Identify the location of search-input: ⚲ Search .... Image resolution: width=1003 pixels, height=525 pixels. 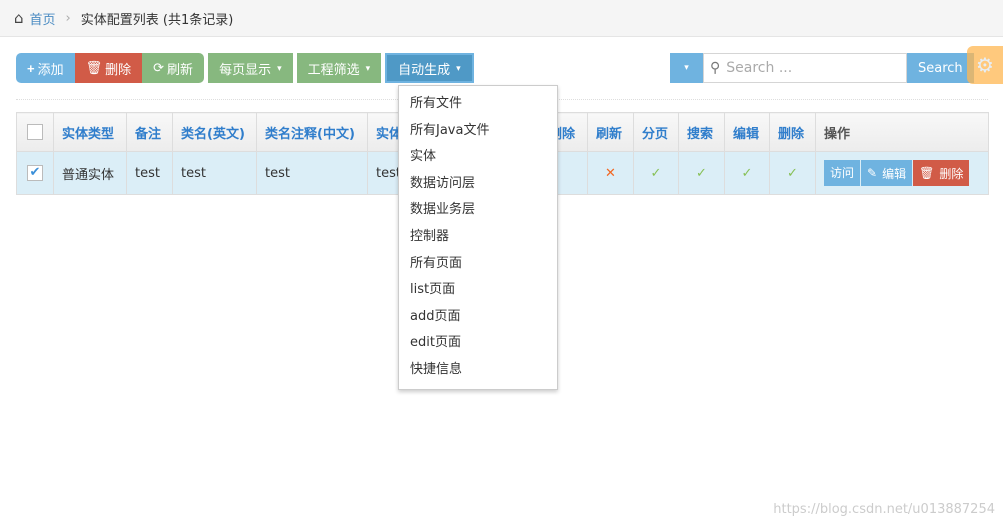
(805, 68).